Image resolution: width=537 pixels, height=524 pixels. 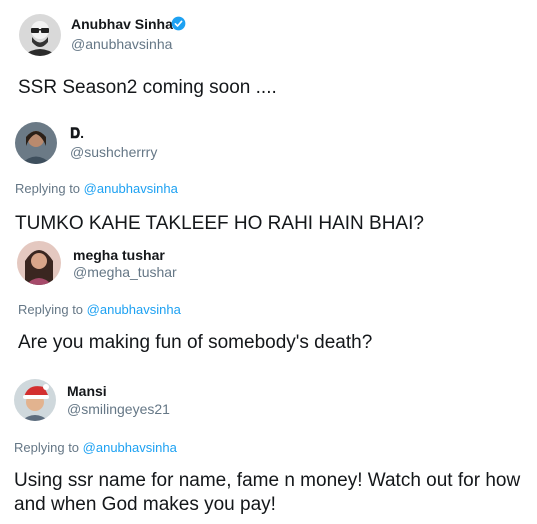 What do you see at coordinates (195, 342) in the screenshot?
I see `tweet-text: Are you making fun of somebody's death?` at bounding box center [195, 342].